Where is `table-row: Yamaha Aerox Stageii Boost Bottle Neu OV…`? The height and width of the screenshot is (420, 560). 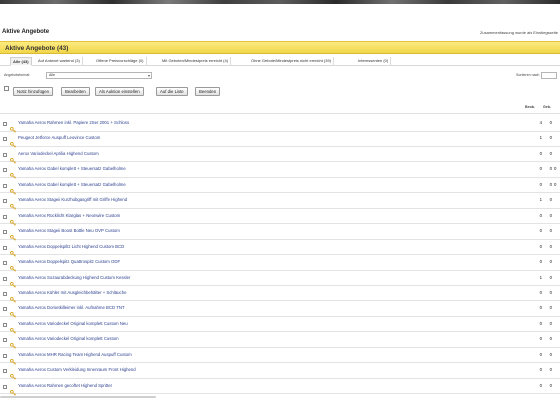 table-row: Yamaha Aerox Stageii Boost Bottle Neu OV… is located at coordinates (280, 232).